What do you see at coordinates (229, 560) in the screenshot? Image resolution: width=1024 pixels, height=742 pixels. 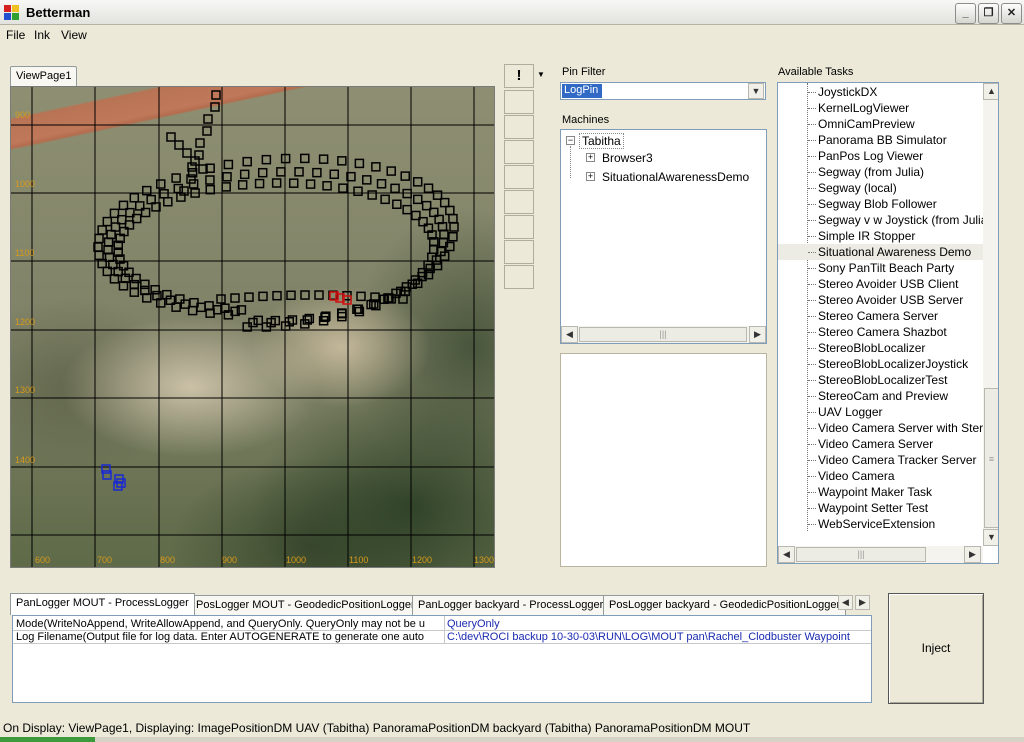 I see `x-tick-label: 900` at bounding box center [229, 560].